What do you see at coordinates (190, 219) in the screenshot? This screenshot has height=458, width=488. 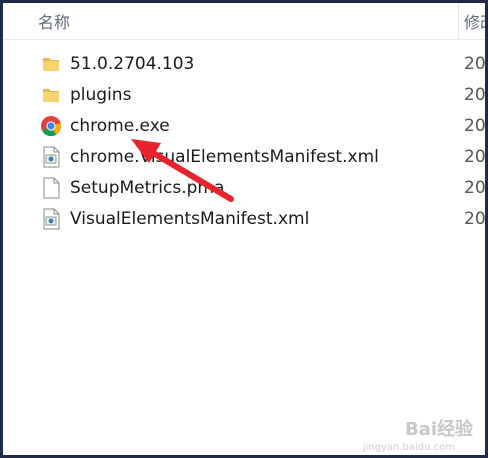 I see `file-name: VisualElementsManifest.xml` at bounding box center [190, 219].